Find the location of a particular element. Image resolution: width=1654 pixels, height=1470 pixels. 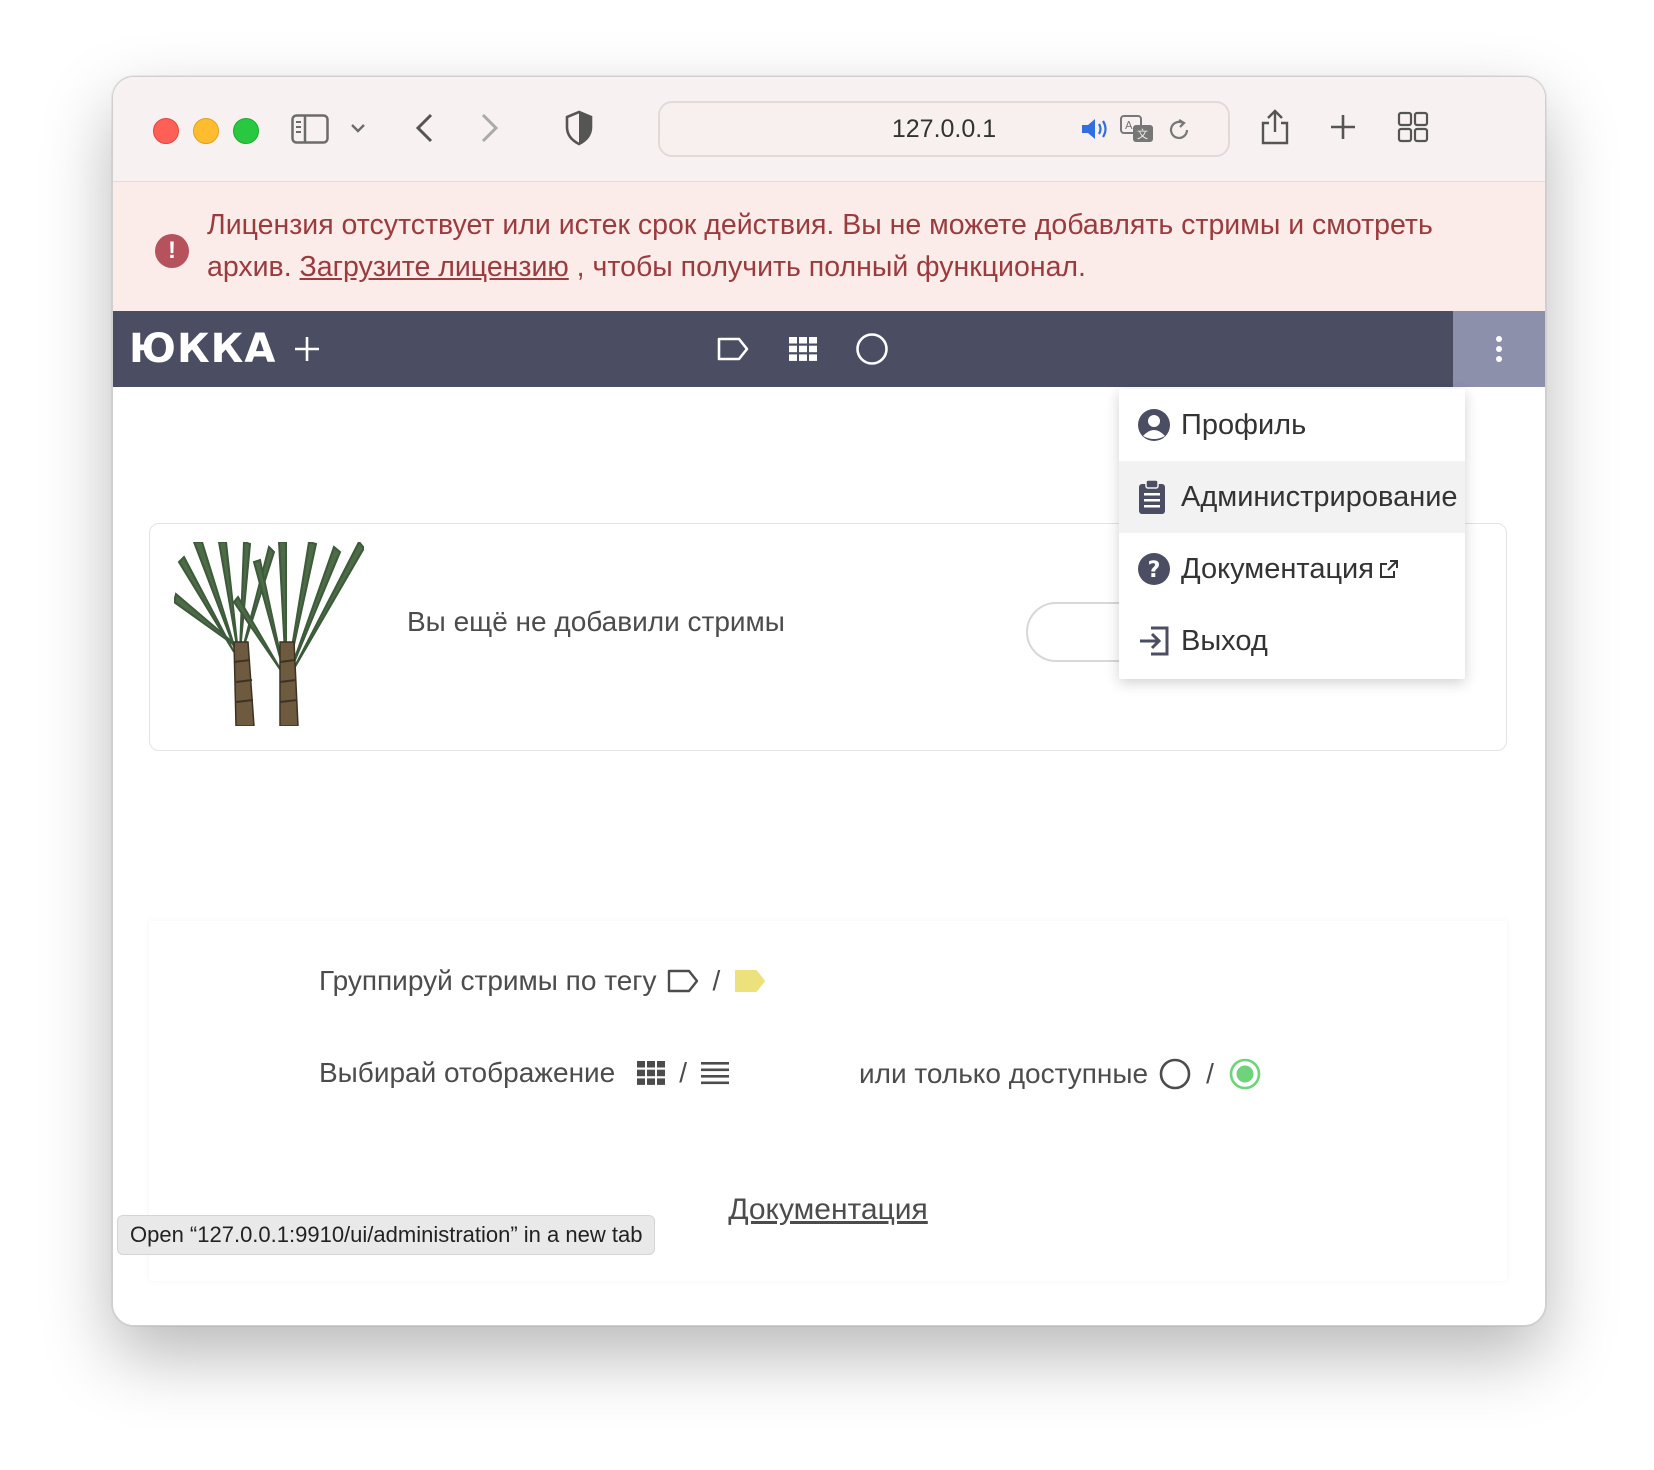

user-menu-kebab-button is located at coordinates (1499, 349).